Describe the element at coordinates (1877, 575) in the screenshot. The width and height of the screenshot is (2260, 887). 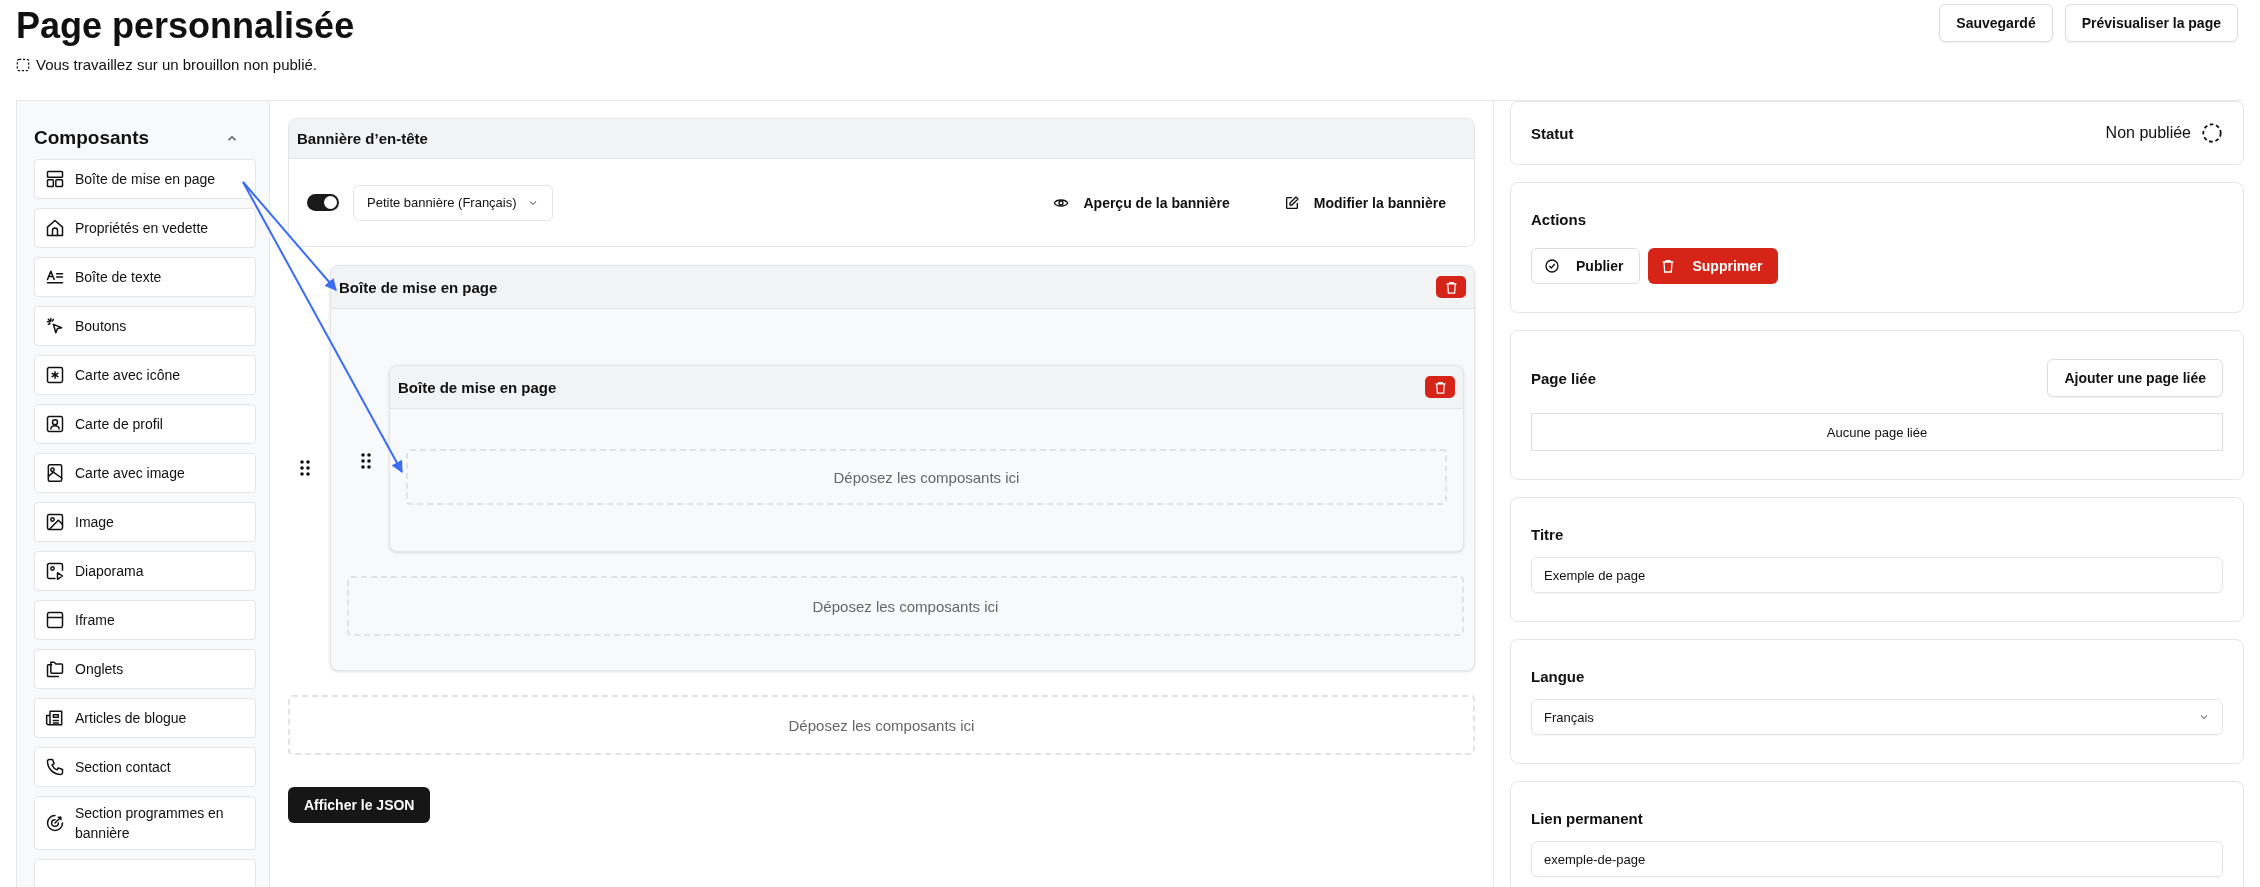
I see `title-field: Exemple de page` at that location.